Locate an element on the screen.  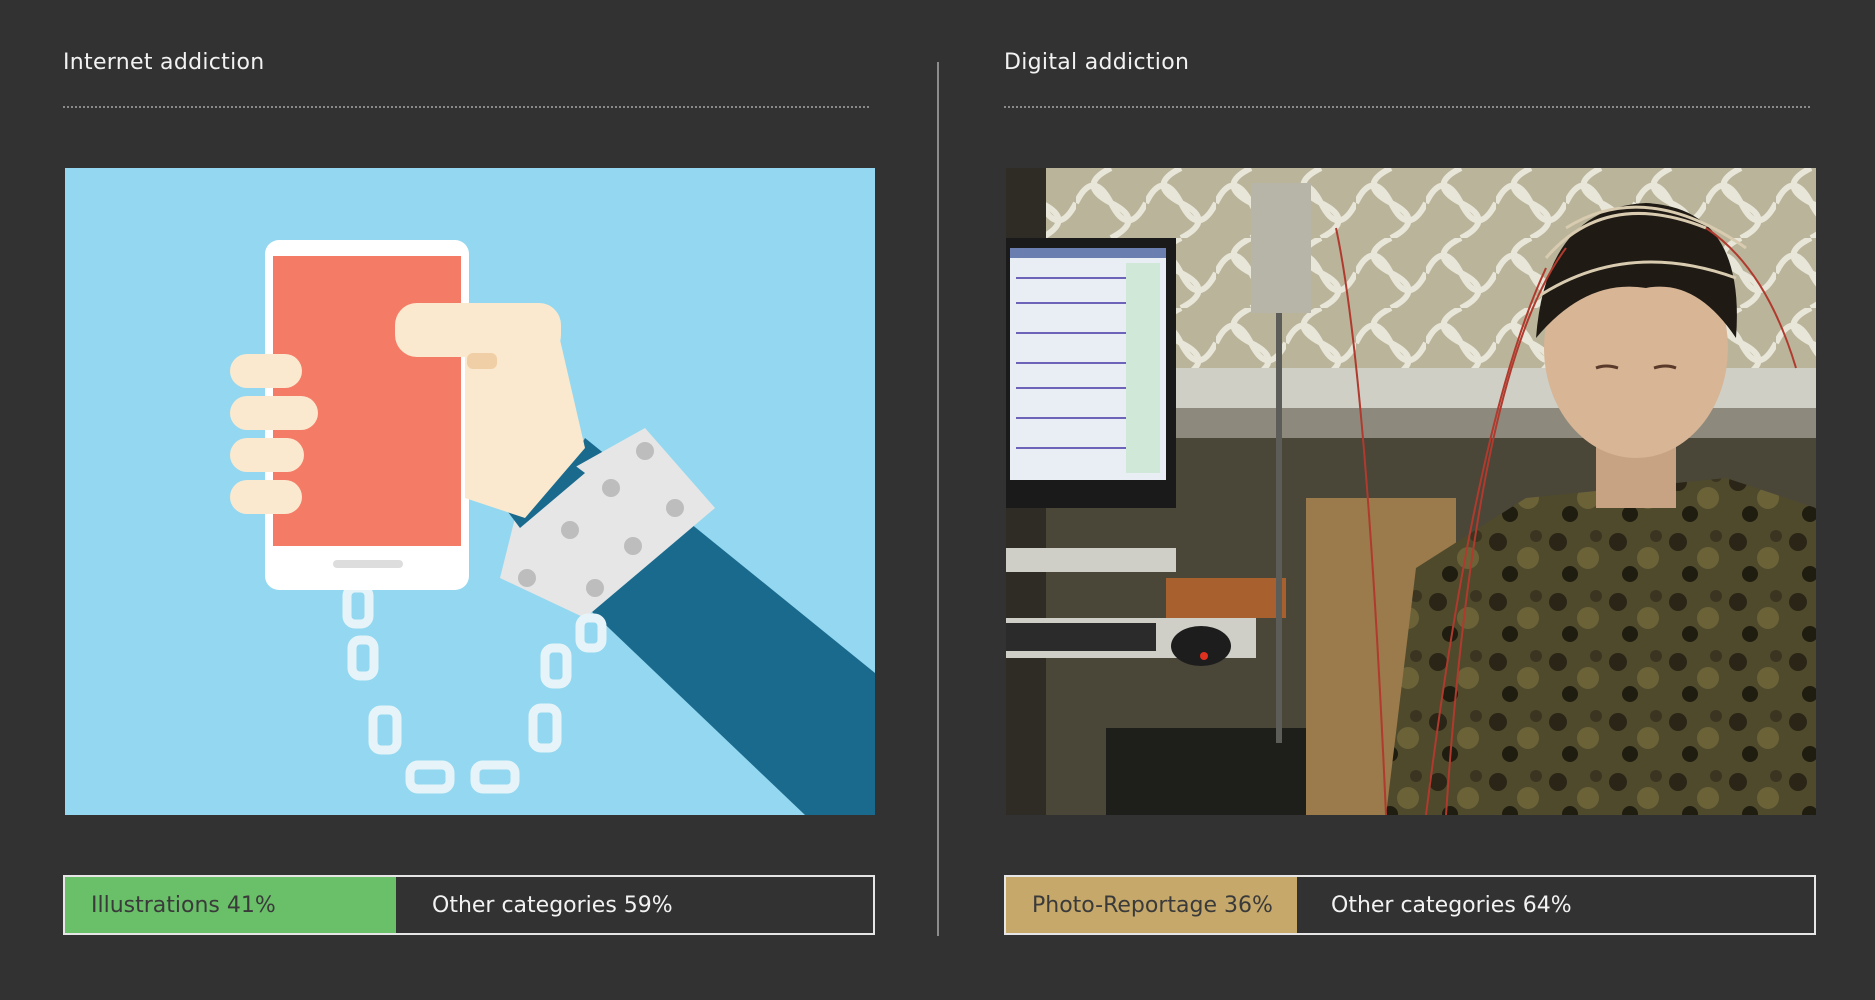
other-share-segment: Other categories 59% is located at coordinates (634, 905).